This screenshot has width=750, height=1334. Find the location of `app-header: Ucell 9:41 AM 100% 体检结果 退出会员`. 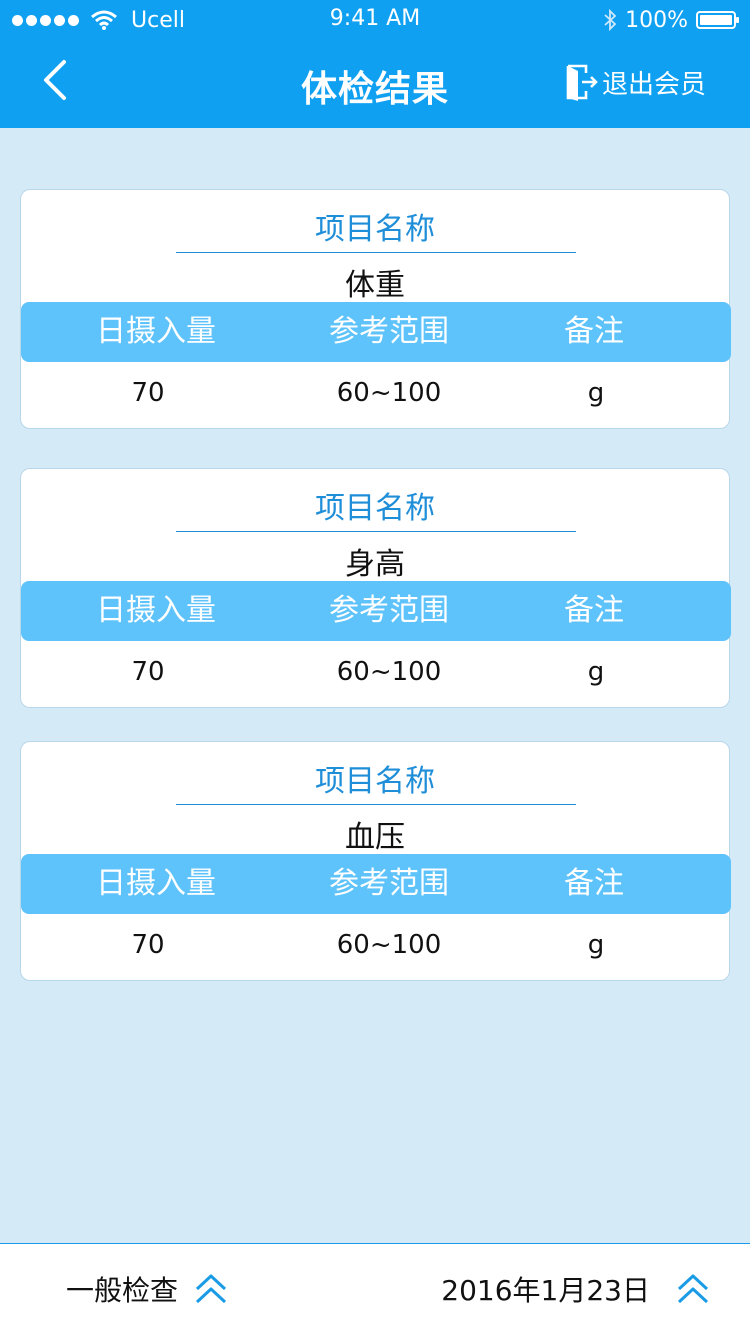

app-header: Ucell 9:41 AM 100% 体检结果 退出会员 is located at coordinates (375, 64).